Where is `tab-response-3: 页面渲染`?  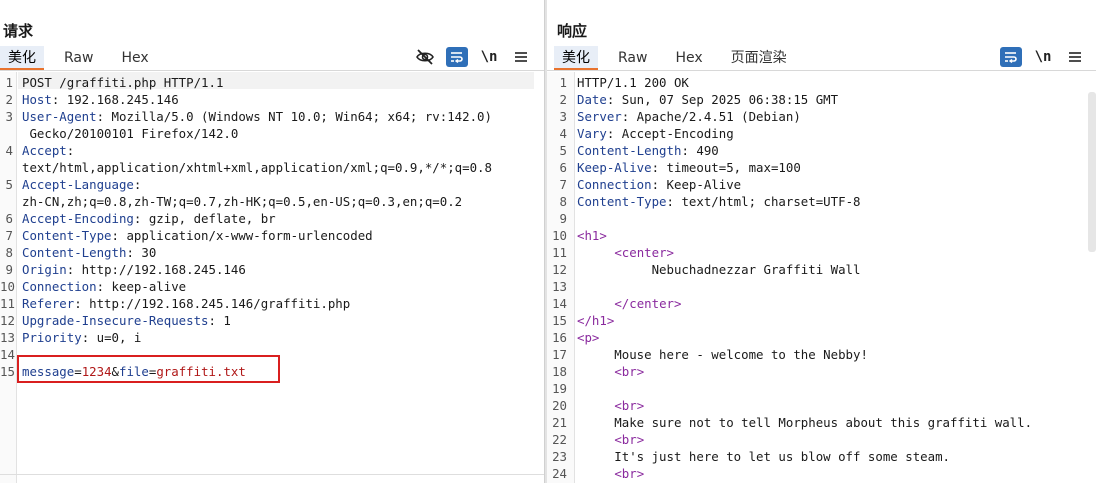 tab-response-3: 页面渲染 is located at coordinates (759, 58).